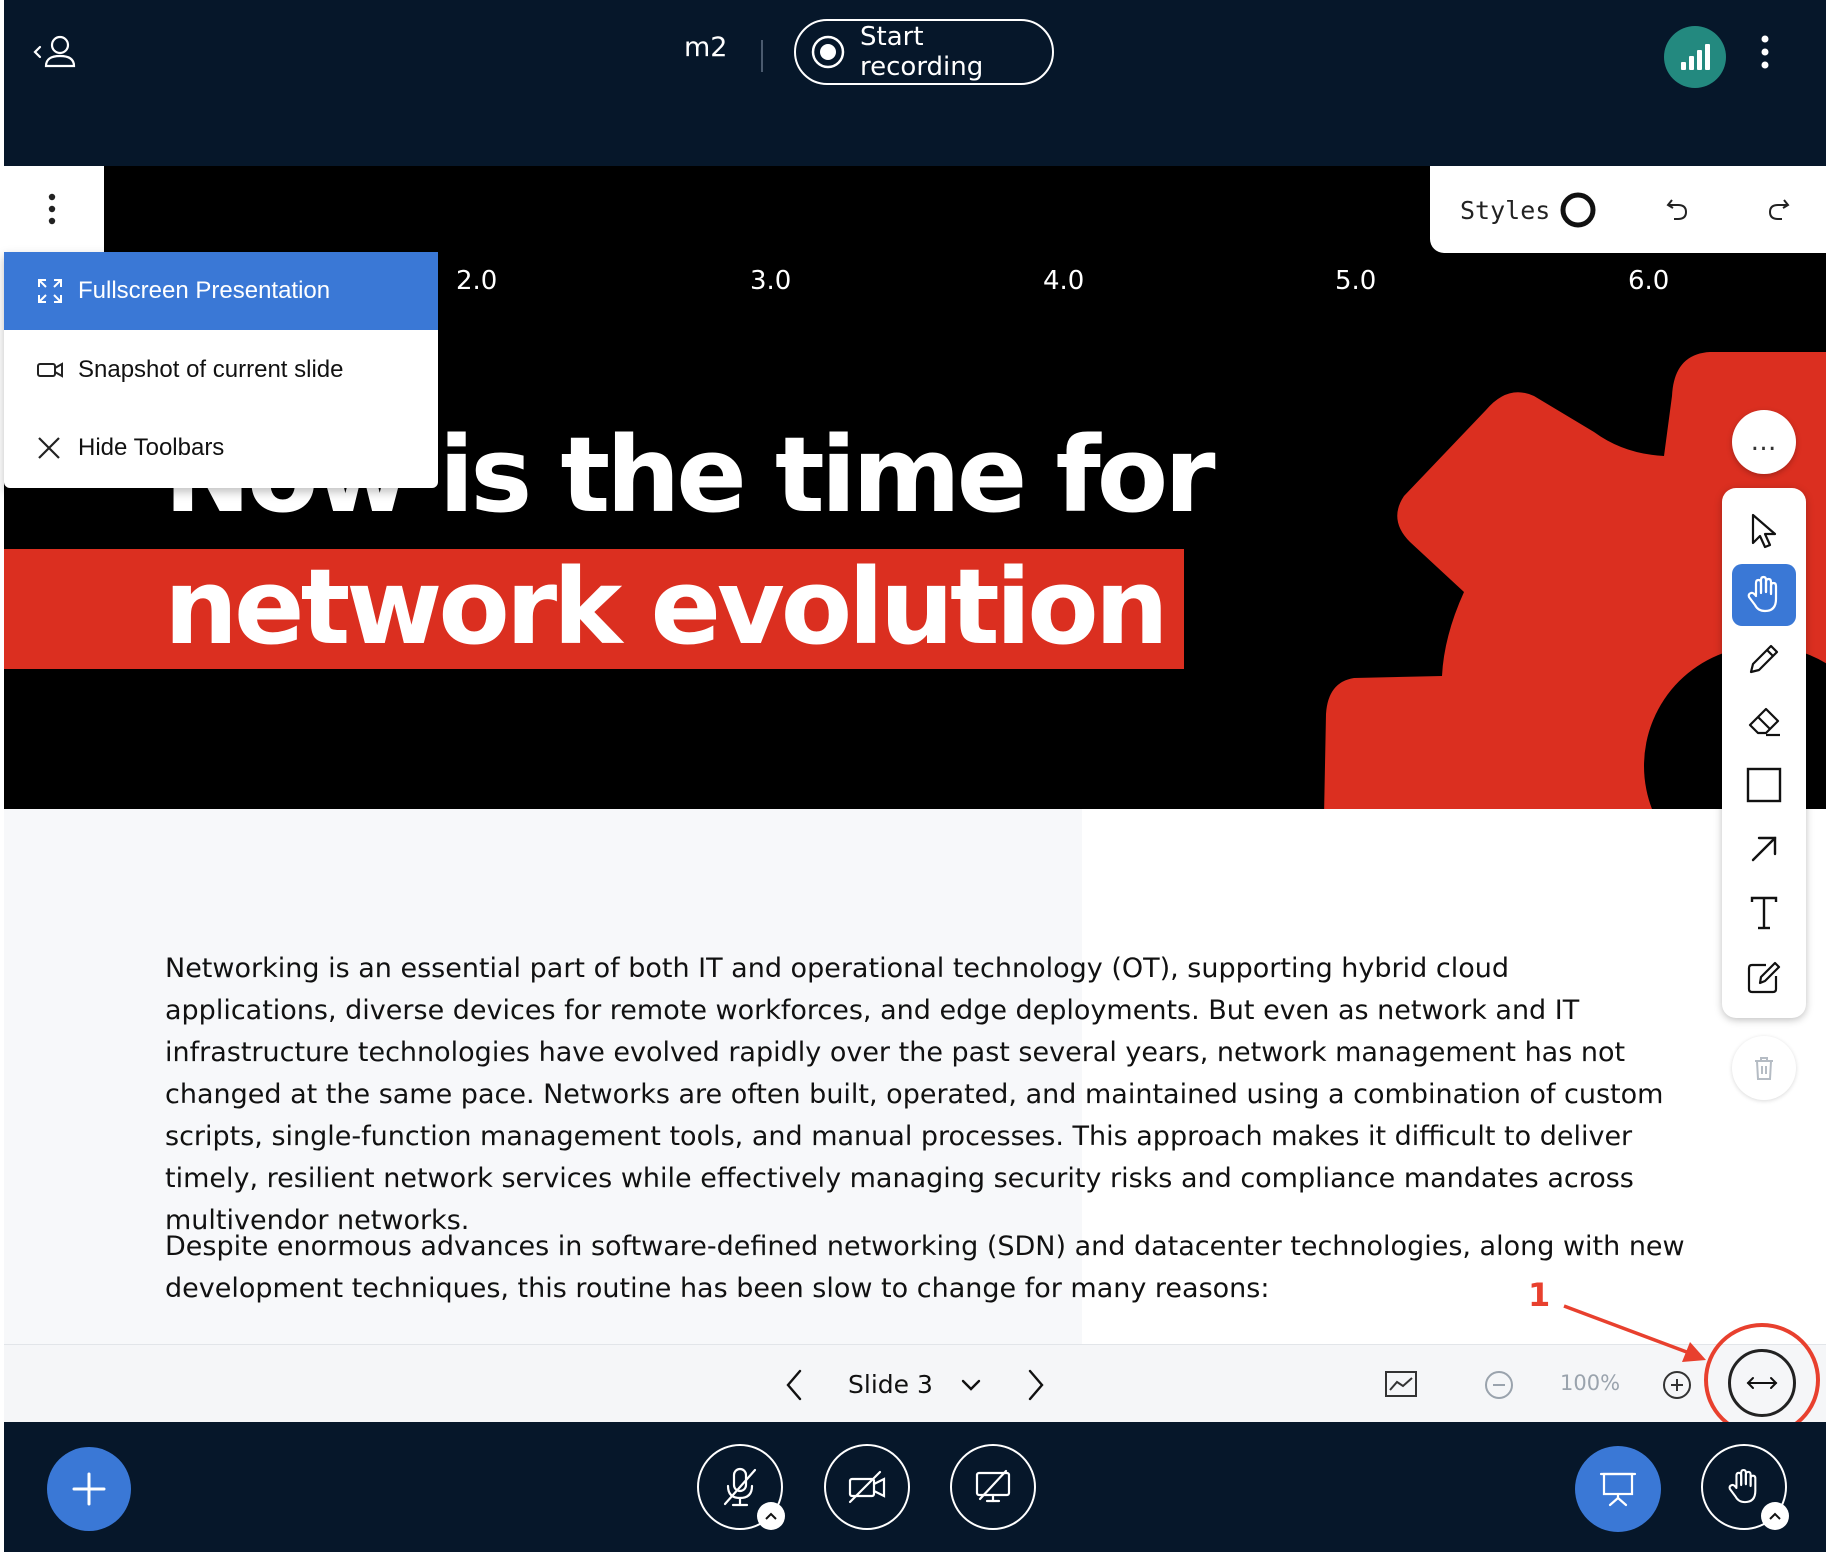 The image size is (1826, 1552). I want to click on stroke-style-icon, so click(1578, 210).